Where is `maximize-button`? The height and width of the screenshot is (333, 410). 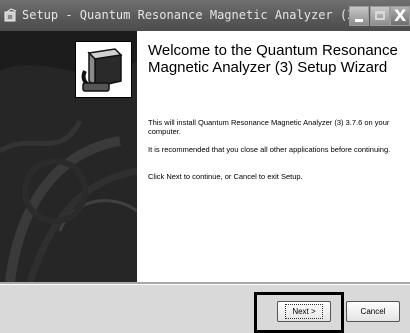
maximize-button is located at coordinates (380, 16).